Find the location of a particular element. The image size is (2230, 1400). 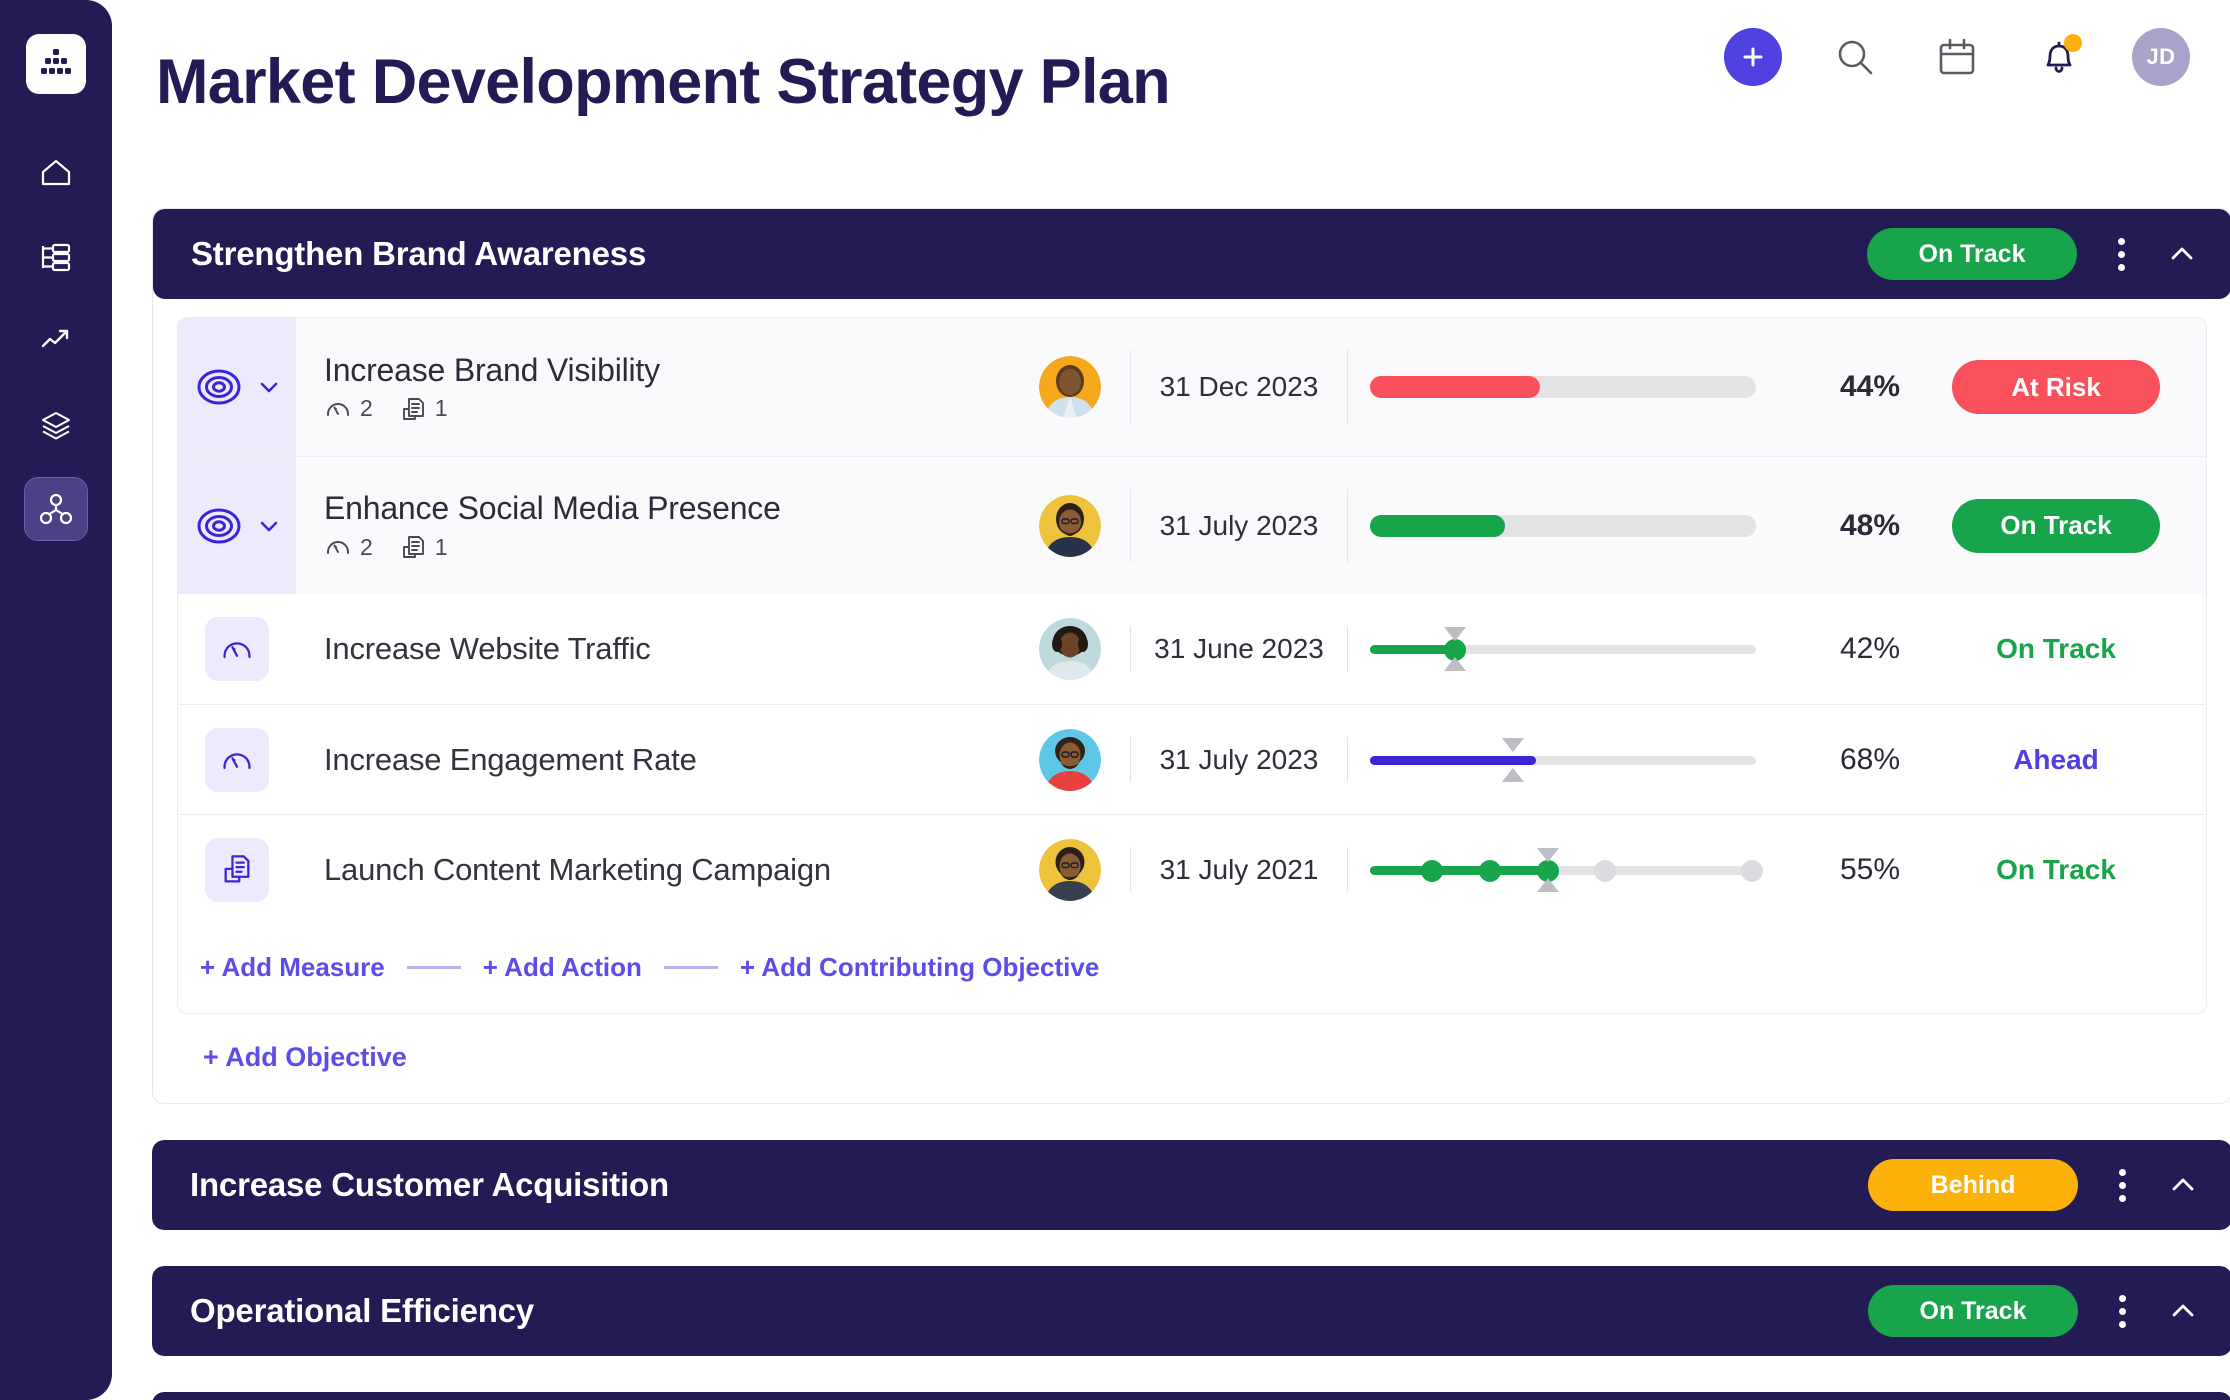

measure-icon-cell is located at coordinates (237, 759).